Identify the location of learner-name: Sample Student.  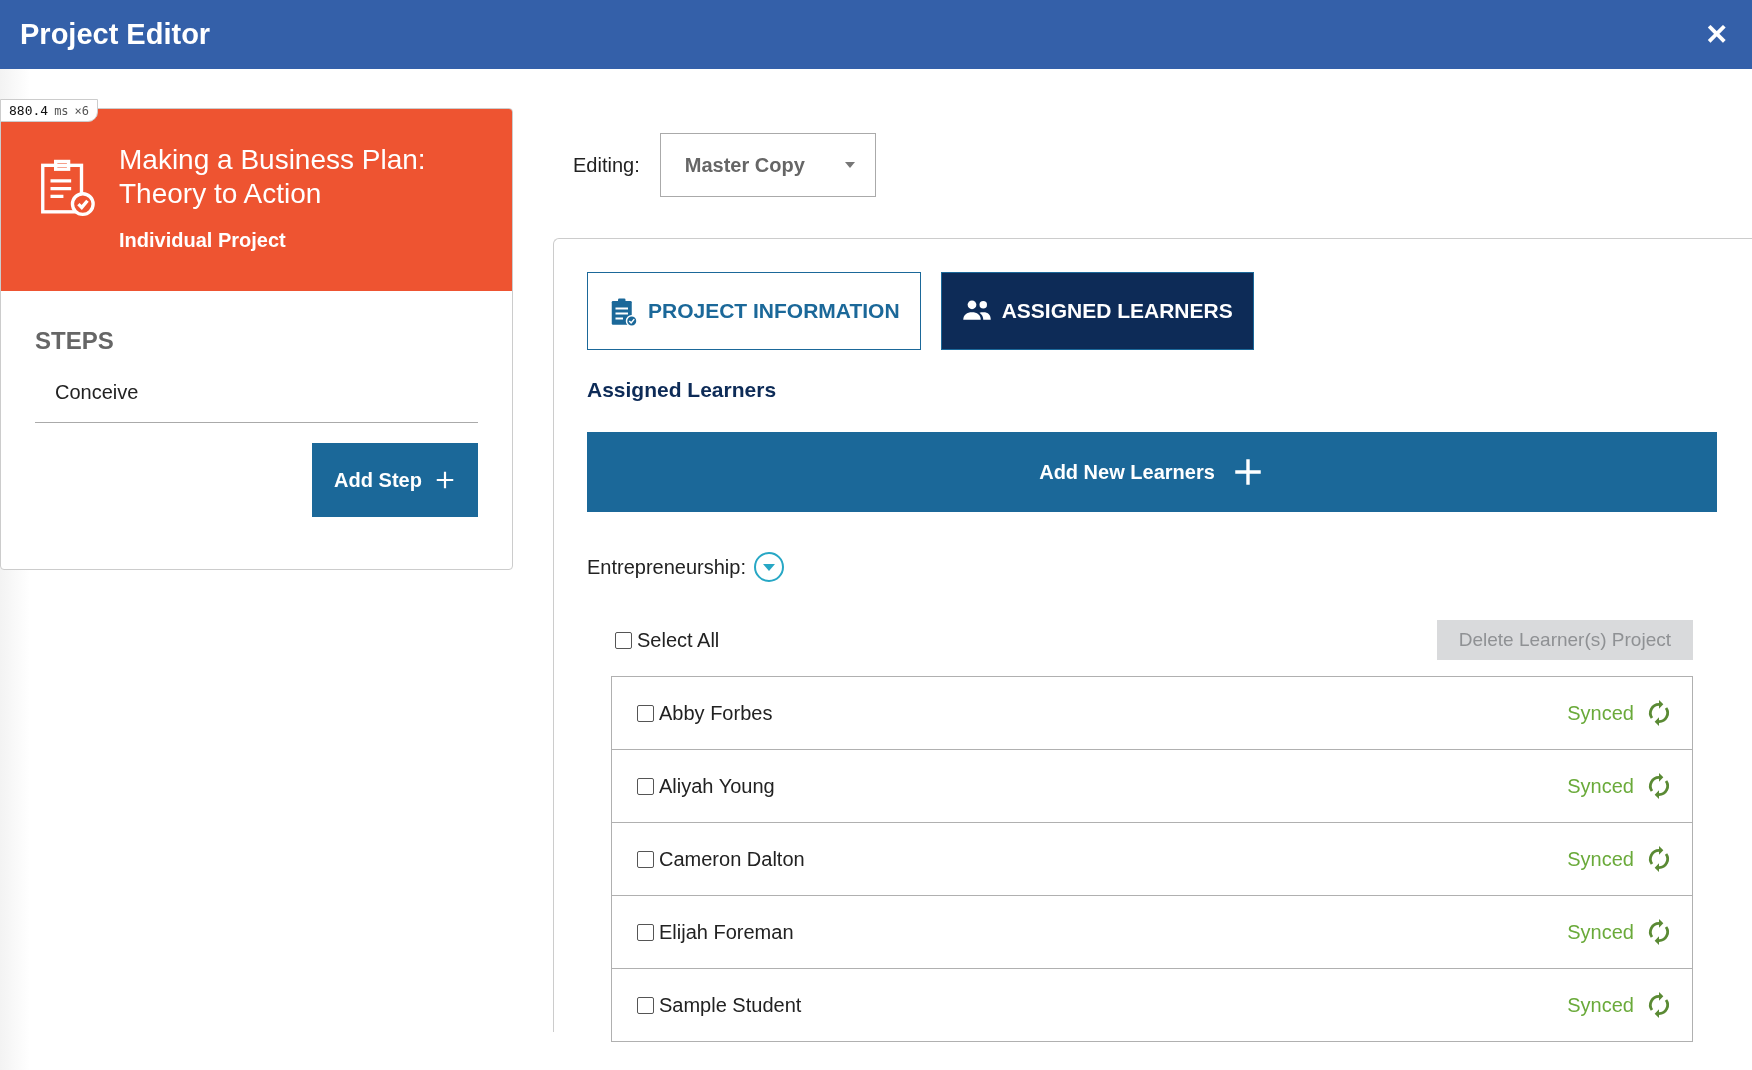
(730, 1005).